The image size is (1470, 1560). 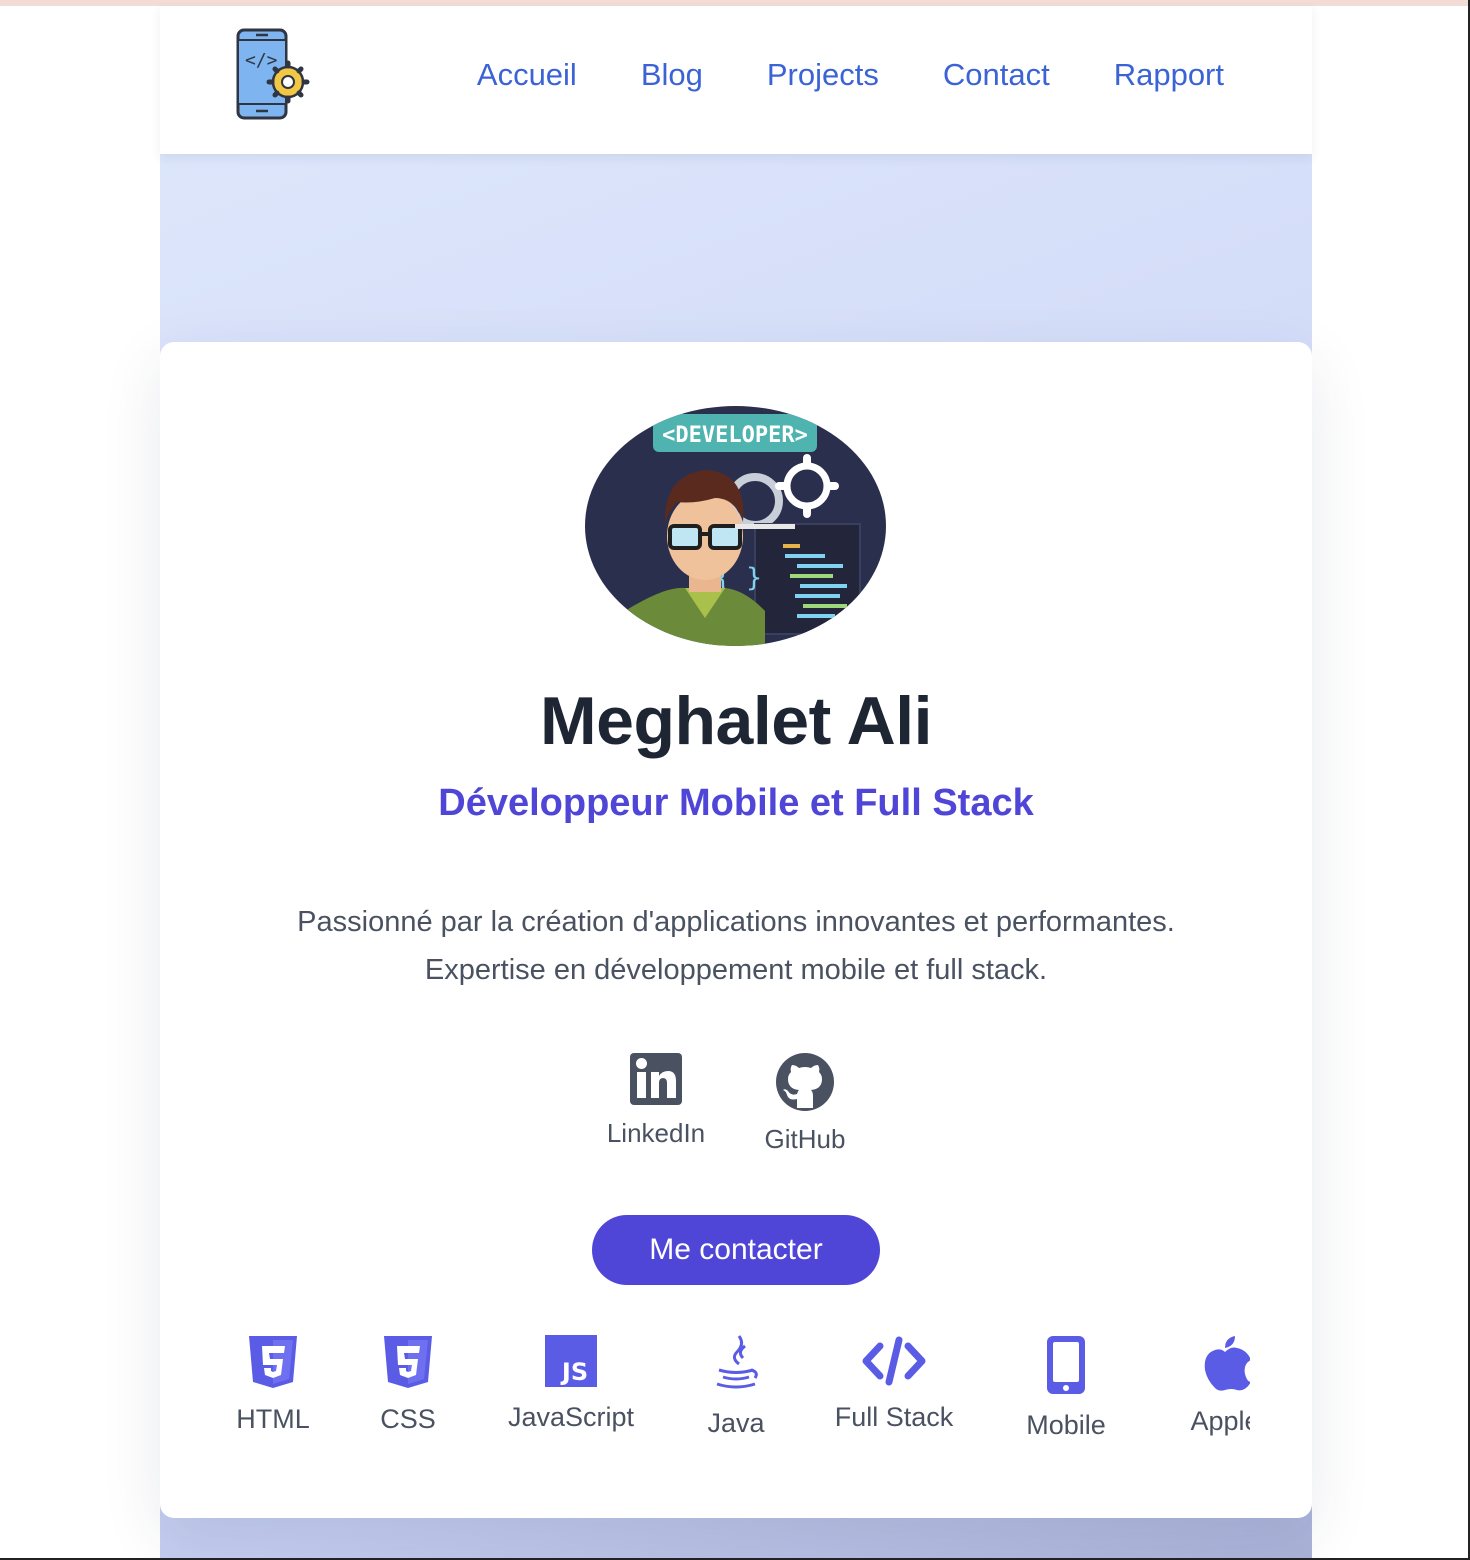 I want to click on profile-title: Développeur Mobile et Full Stack, so click(x=736, y=803).